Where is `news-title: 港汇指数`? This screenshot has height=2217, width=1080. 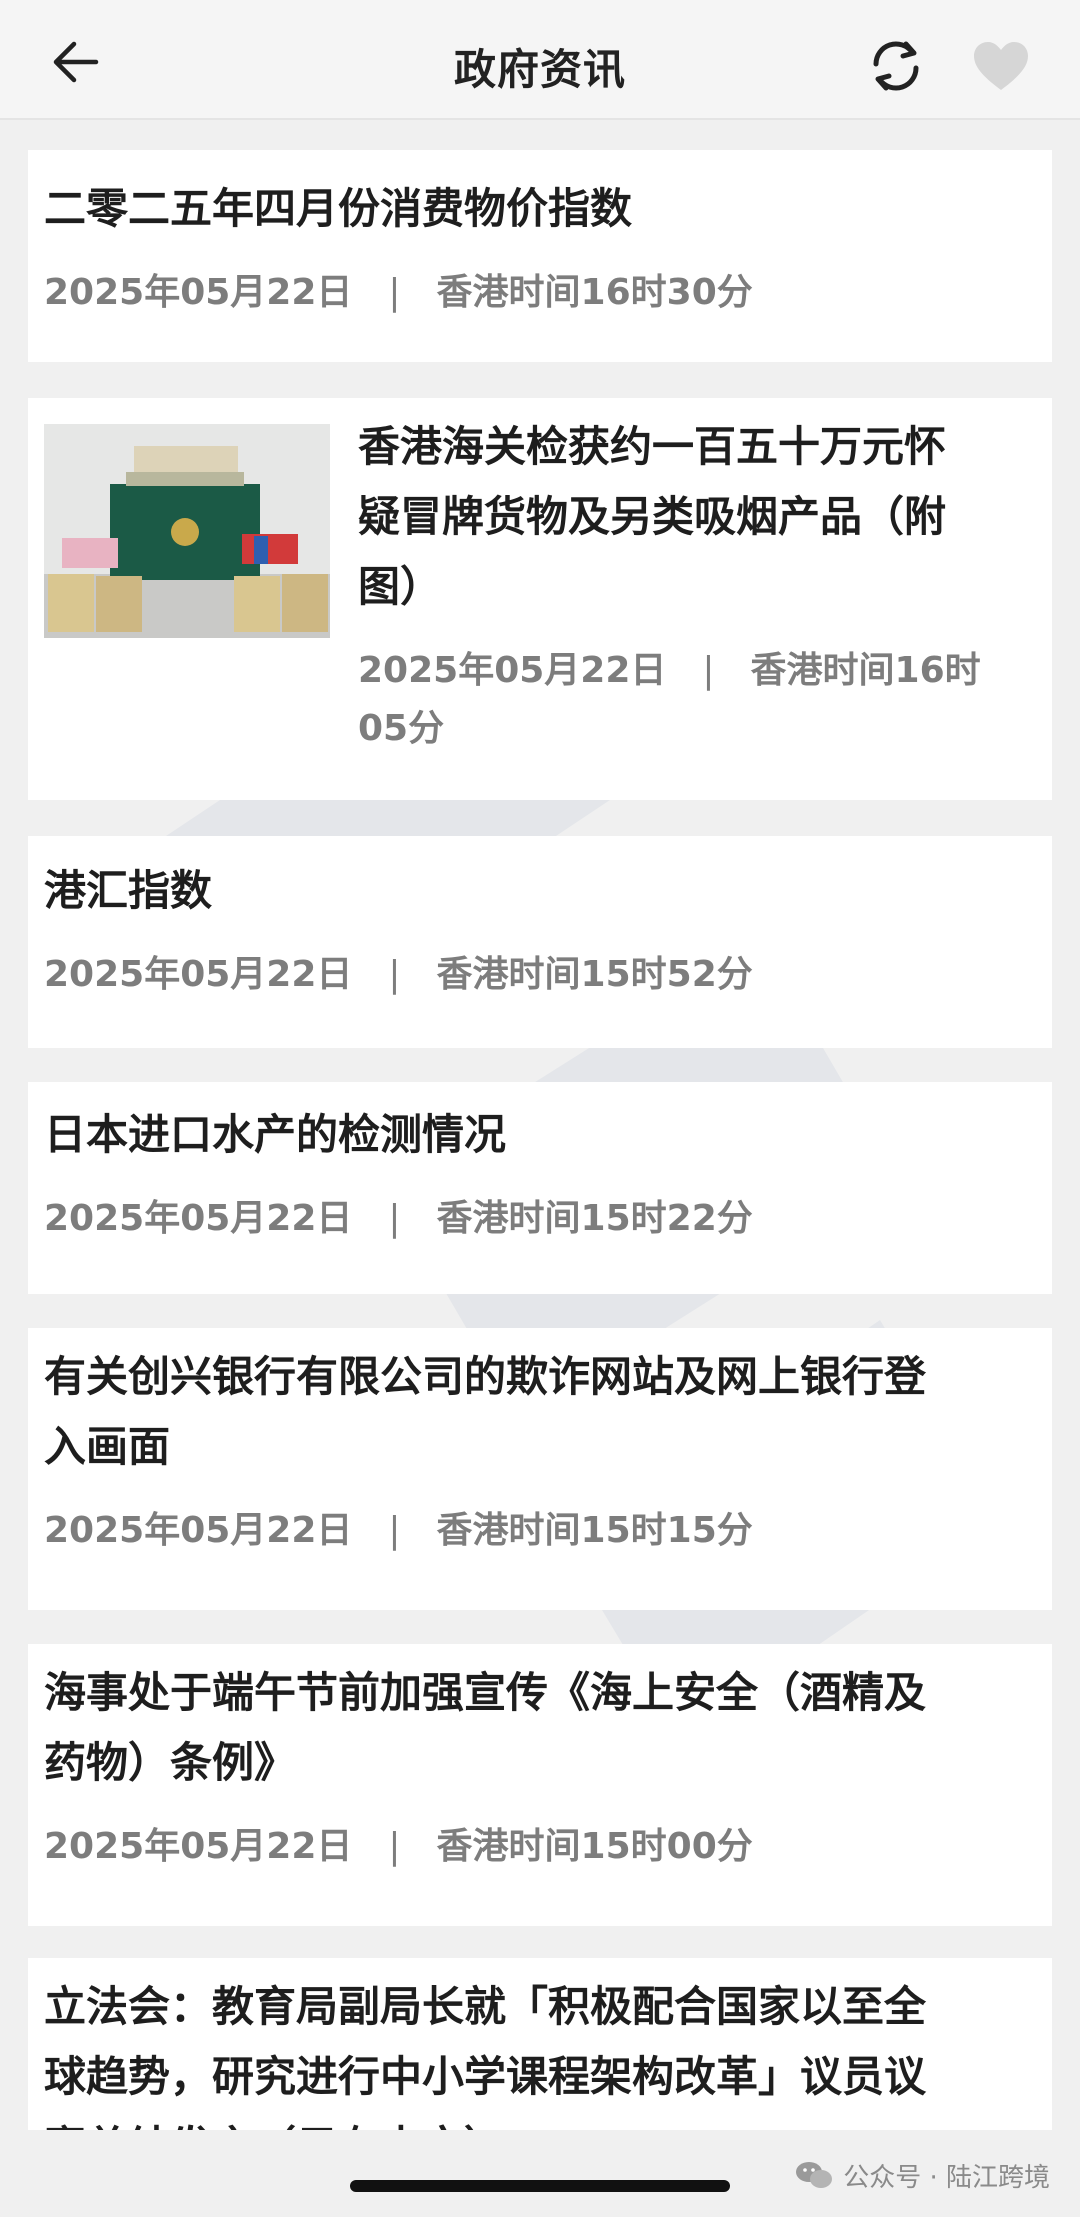 news-title: 港汇指数 is located at coordinates (128, 890).